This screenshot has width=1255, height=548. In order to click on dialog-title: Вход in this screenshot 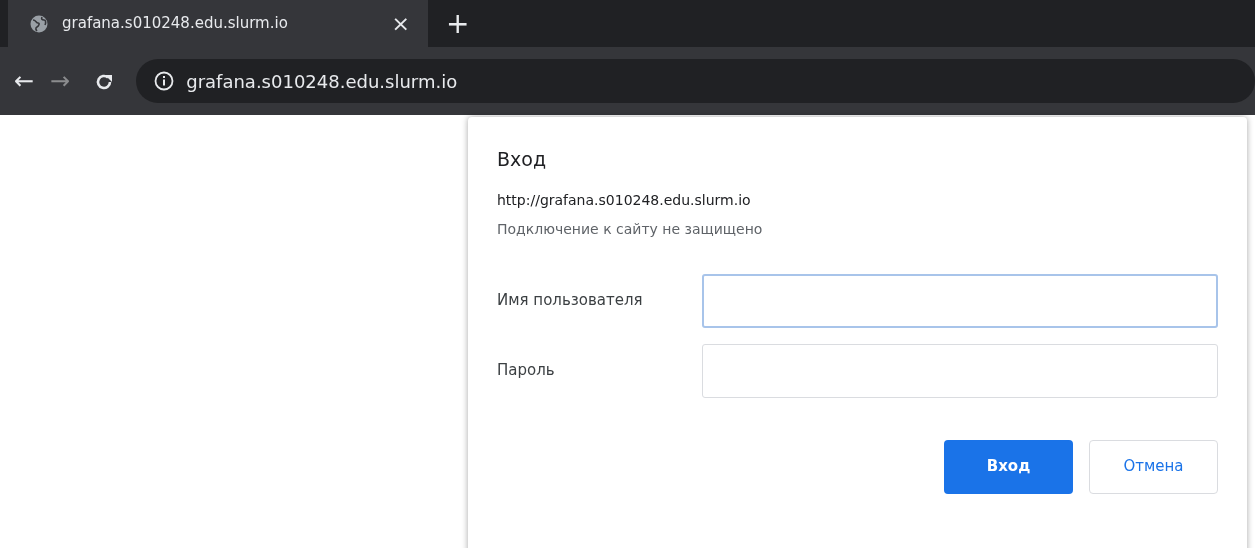, I will do `click(522, 159)`.